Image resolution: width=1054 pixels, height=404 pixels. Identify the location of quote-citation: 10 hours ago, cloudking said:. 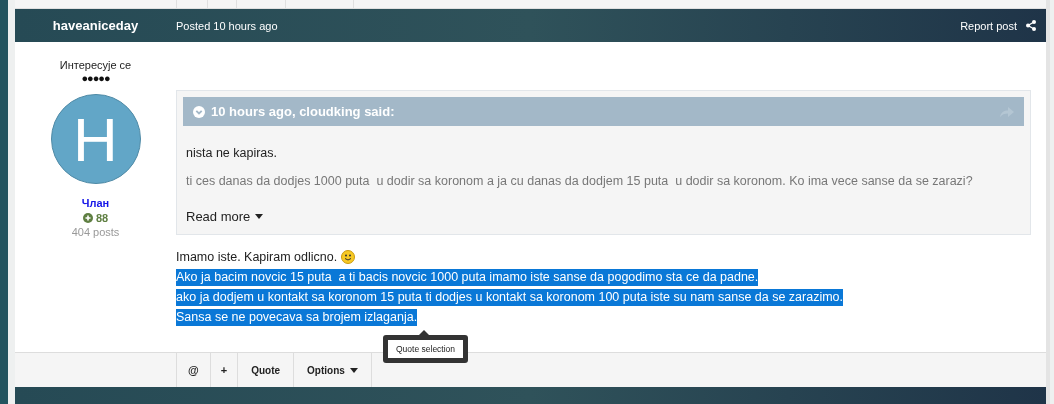
(303, 111).